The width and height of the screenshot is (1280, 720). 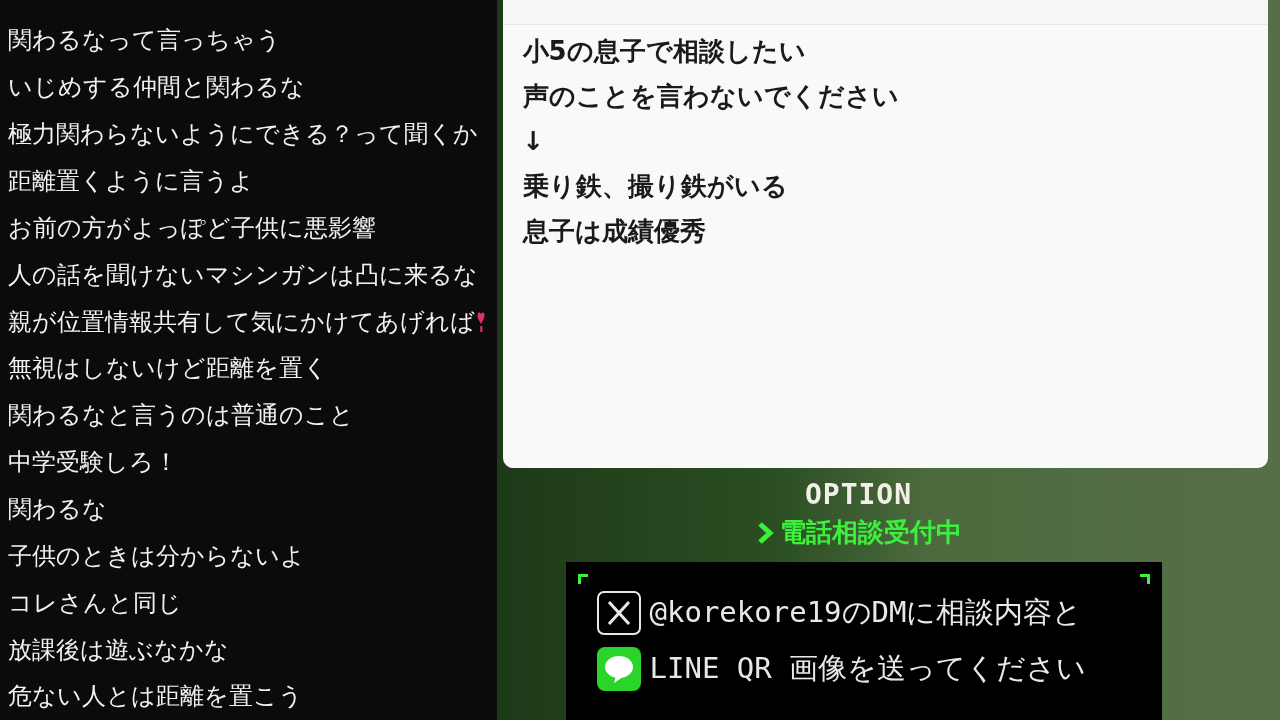 What do you see at coordinates (664, 51) in the screenshot?
I see `note-line: 小5の息子で相談したい` at bounding box center [664, 51].